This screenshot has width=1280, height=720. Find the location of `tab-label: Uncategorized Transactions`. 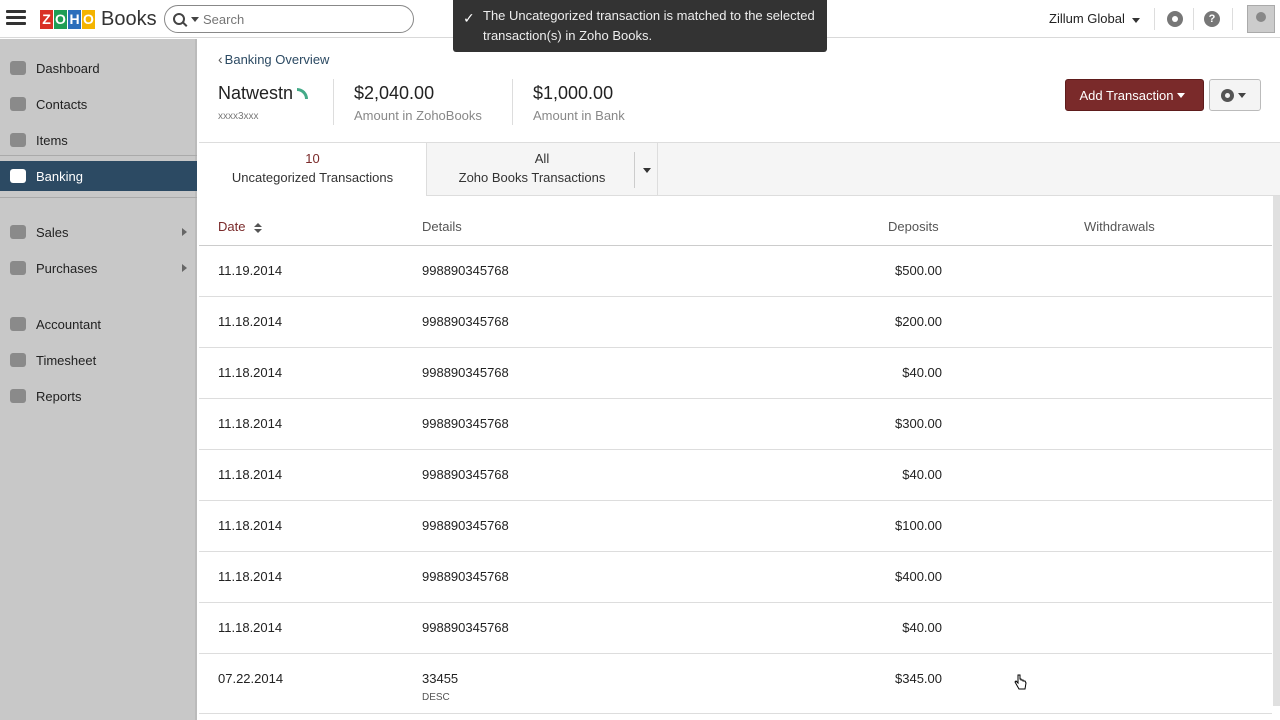

tab-label: Uncategorized Transactions is located at coordinates (312, 177).